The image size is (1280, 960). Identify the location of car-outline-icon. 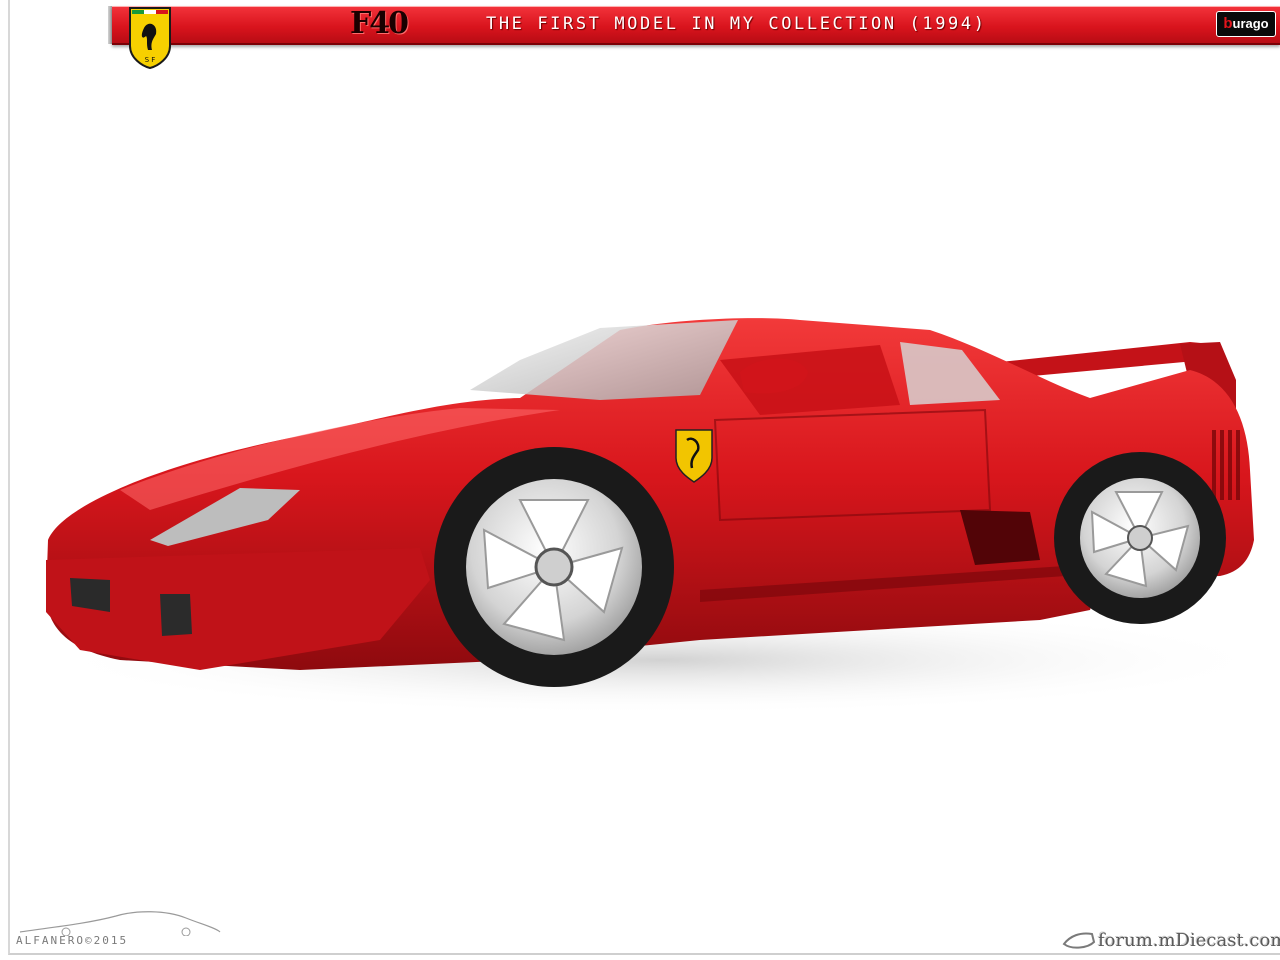
(120, 924).